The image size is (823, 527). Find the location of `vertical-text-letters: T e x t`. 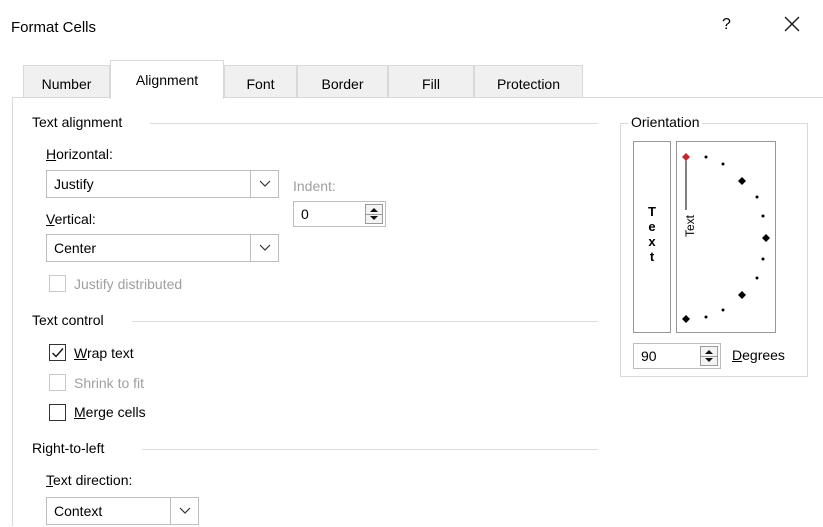

vertical-text-letters: T e x t is located at coordinates (652, 234).